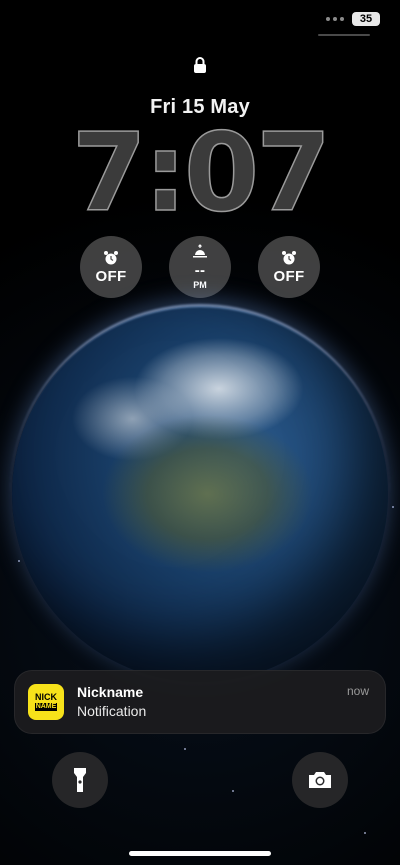  I want to click on flashlight-icon, so click(80, 780).